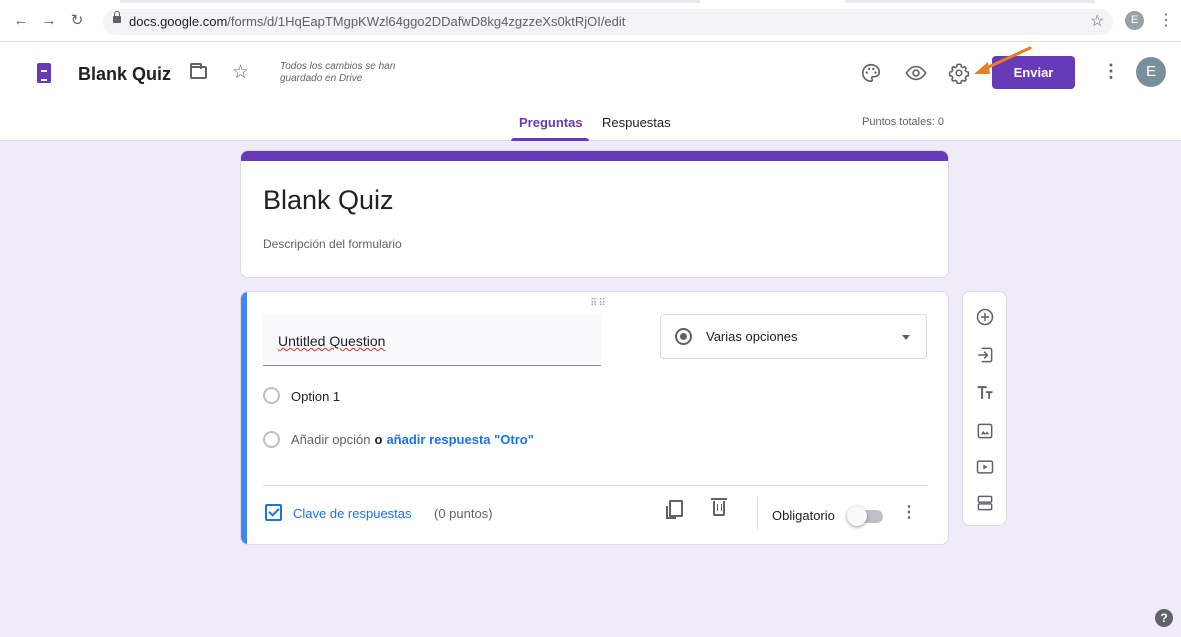 The image size is (1181, 637). I want to click on radio-button-icon, so click(683, 336).